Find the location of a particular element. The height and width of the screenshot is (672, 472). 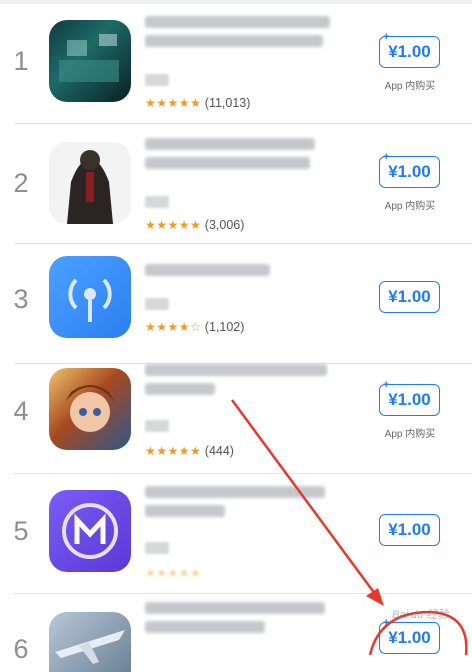

rating-count: (3,006) is located at coordinates (224, 225).